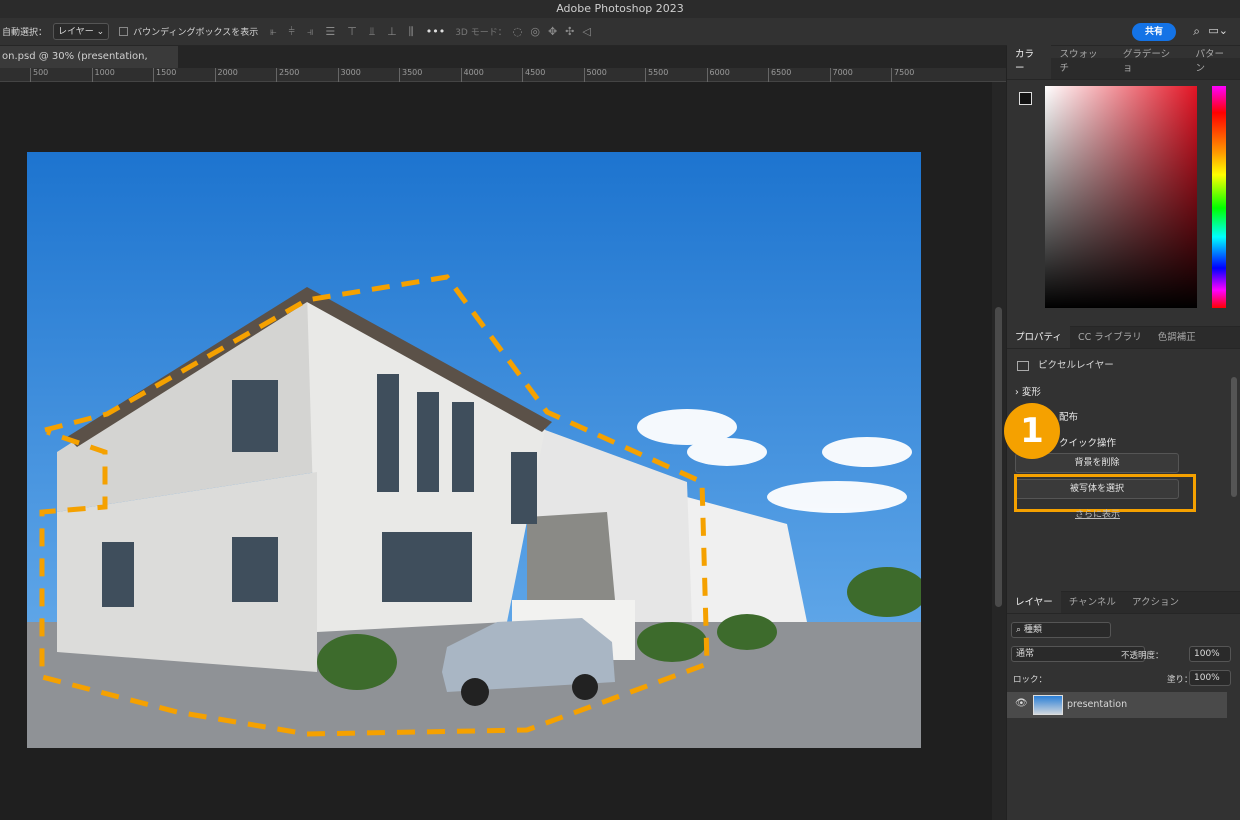 The height and width of the screenshot is (820, 1240). What do you see at coordinates (330, 31) in the screenshot?
I see `distribute-icon: ☰` at bounding box center [330, 31].